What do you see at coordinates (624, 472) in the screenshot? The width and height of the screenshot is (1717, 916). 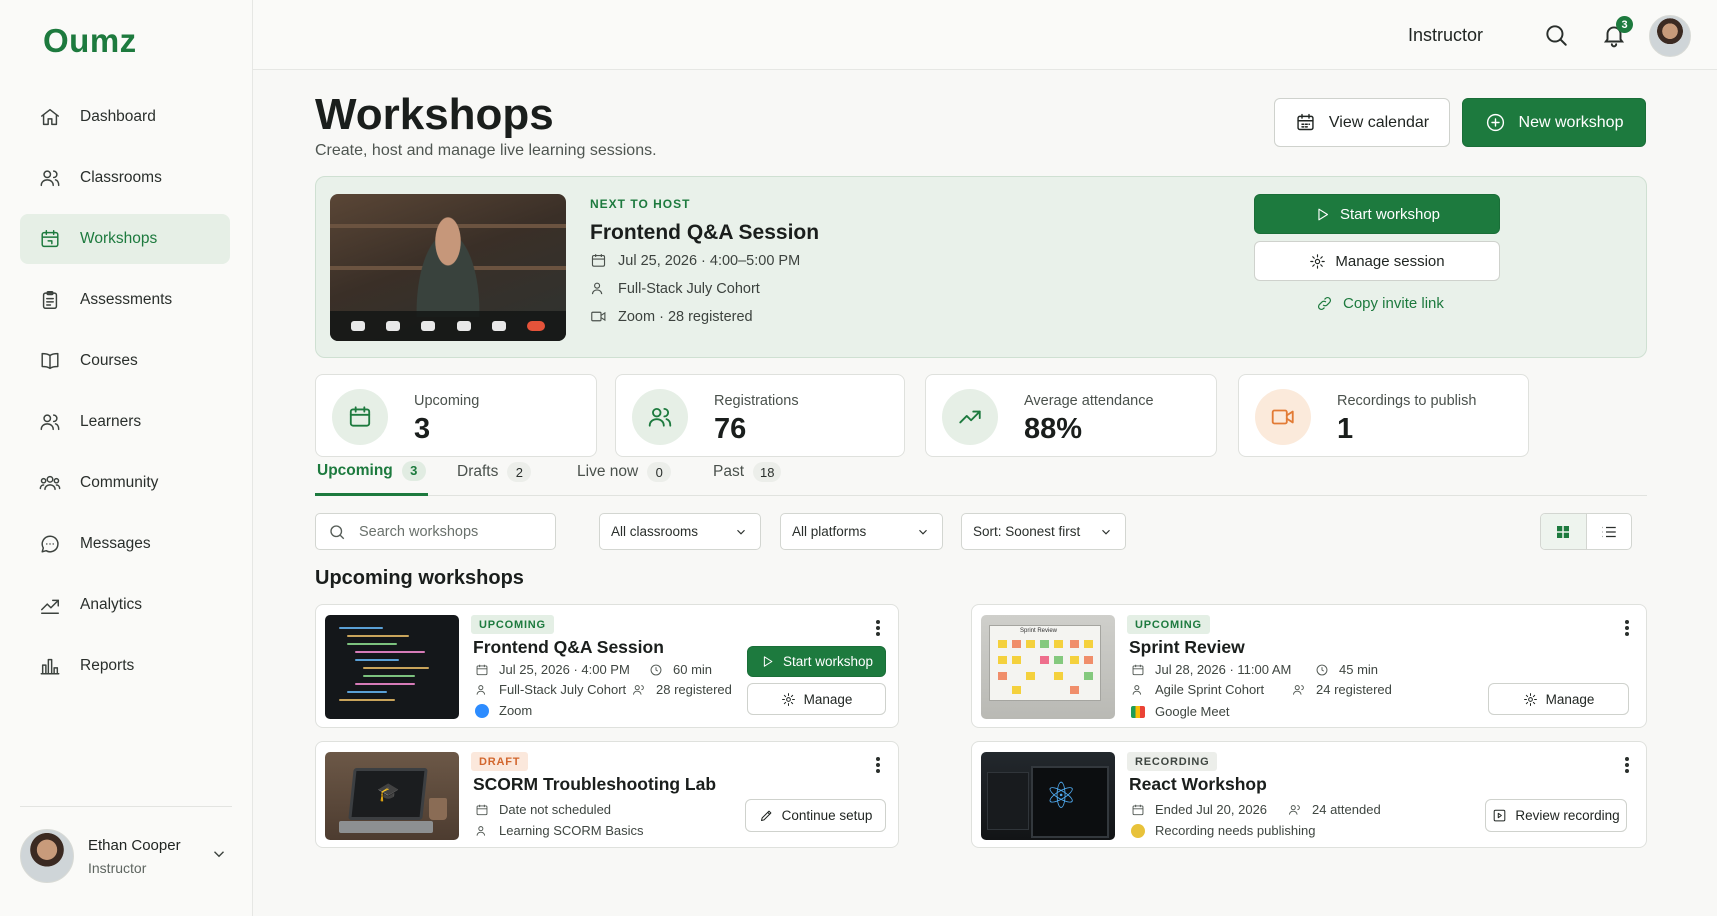 I see `tab-live-now: Live now 0` at bounding box center [624, 472].